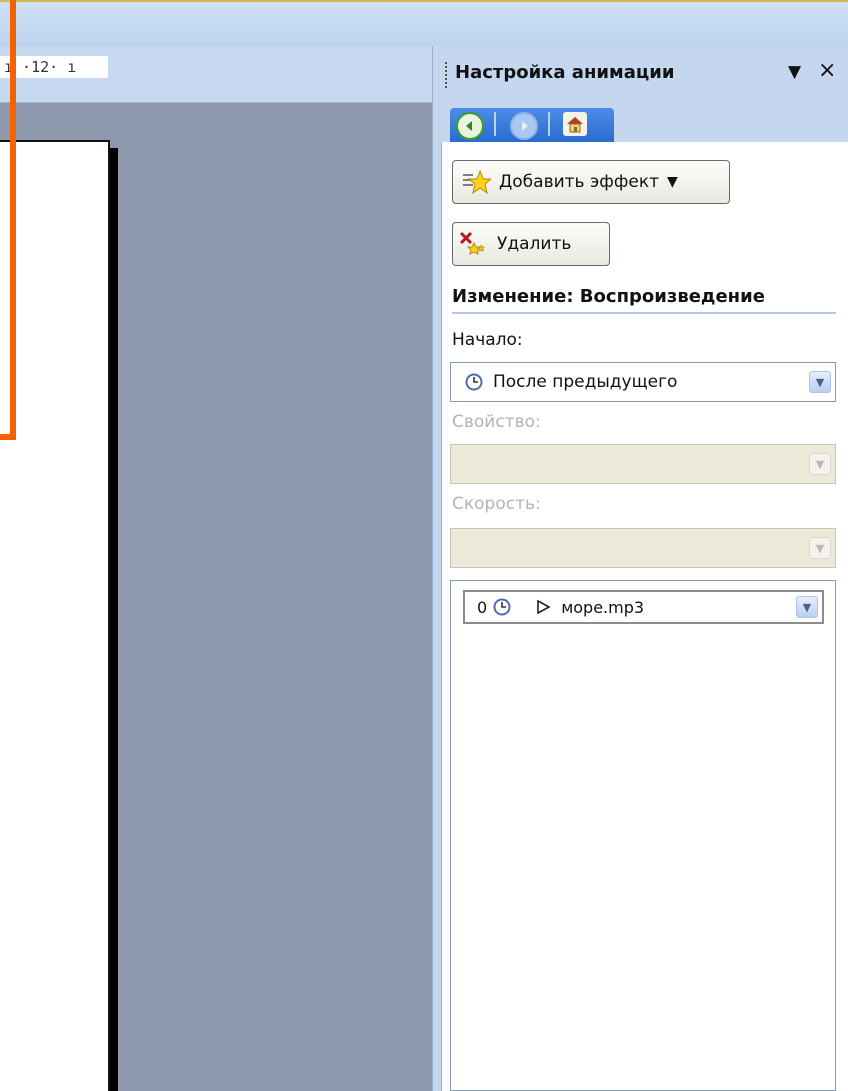 Image resolution: width=848 pixels, height=1091 pixels. Describe the element at coordinates (54, 67) in the screenshot. I see `ruler-scale: ı ·12· ı` at that location.